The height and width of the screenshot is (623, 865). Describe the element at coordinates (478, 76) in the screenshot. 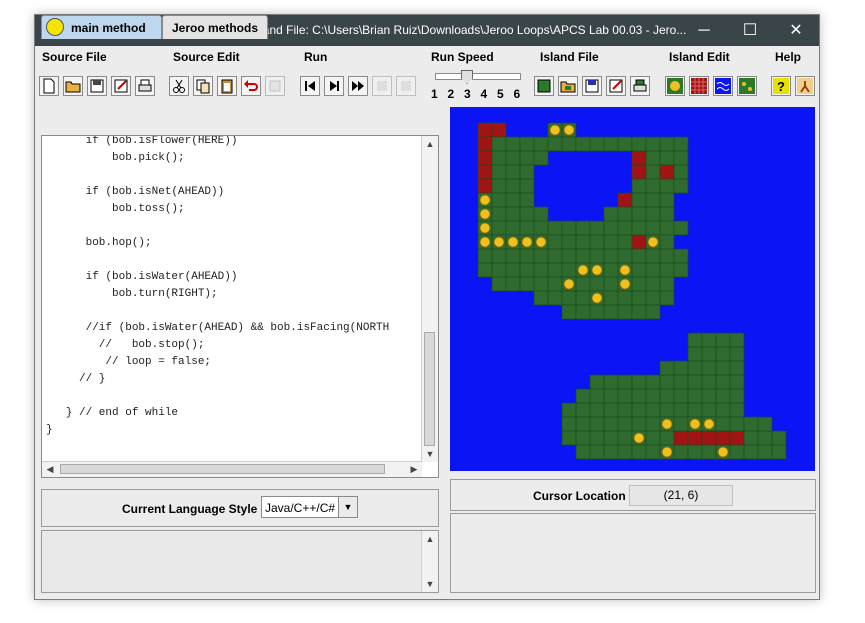

I see `run-speed-track` at that location.